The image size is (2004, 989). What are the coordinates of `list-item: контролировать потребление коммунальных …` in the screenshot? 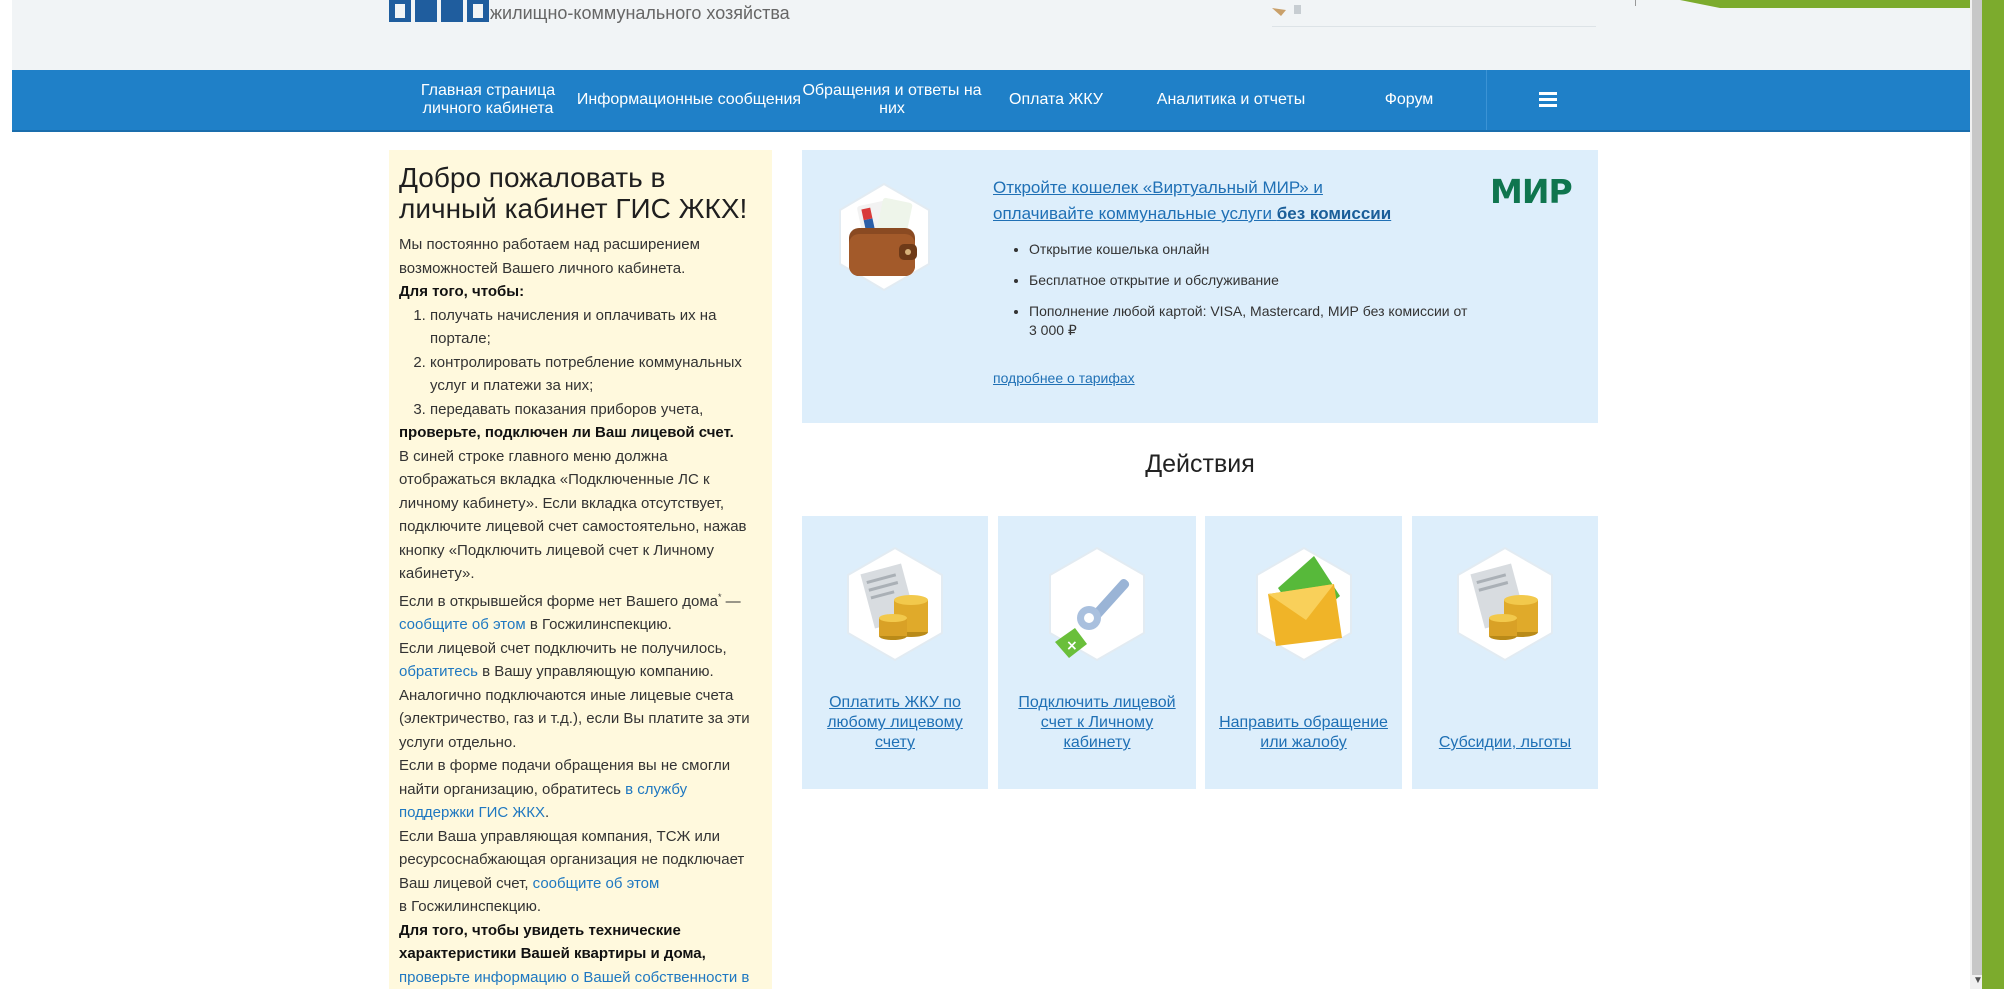 It's located at (596, 374).